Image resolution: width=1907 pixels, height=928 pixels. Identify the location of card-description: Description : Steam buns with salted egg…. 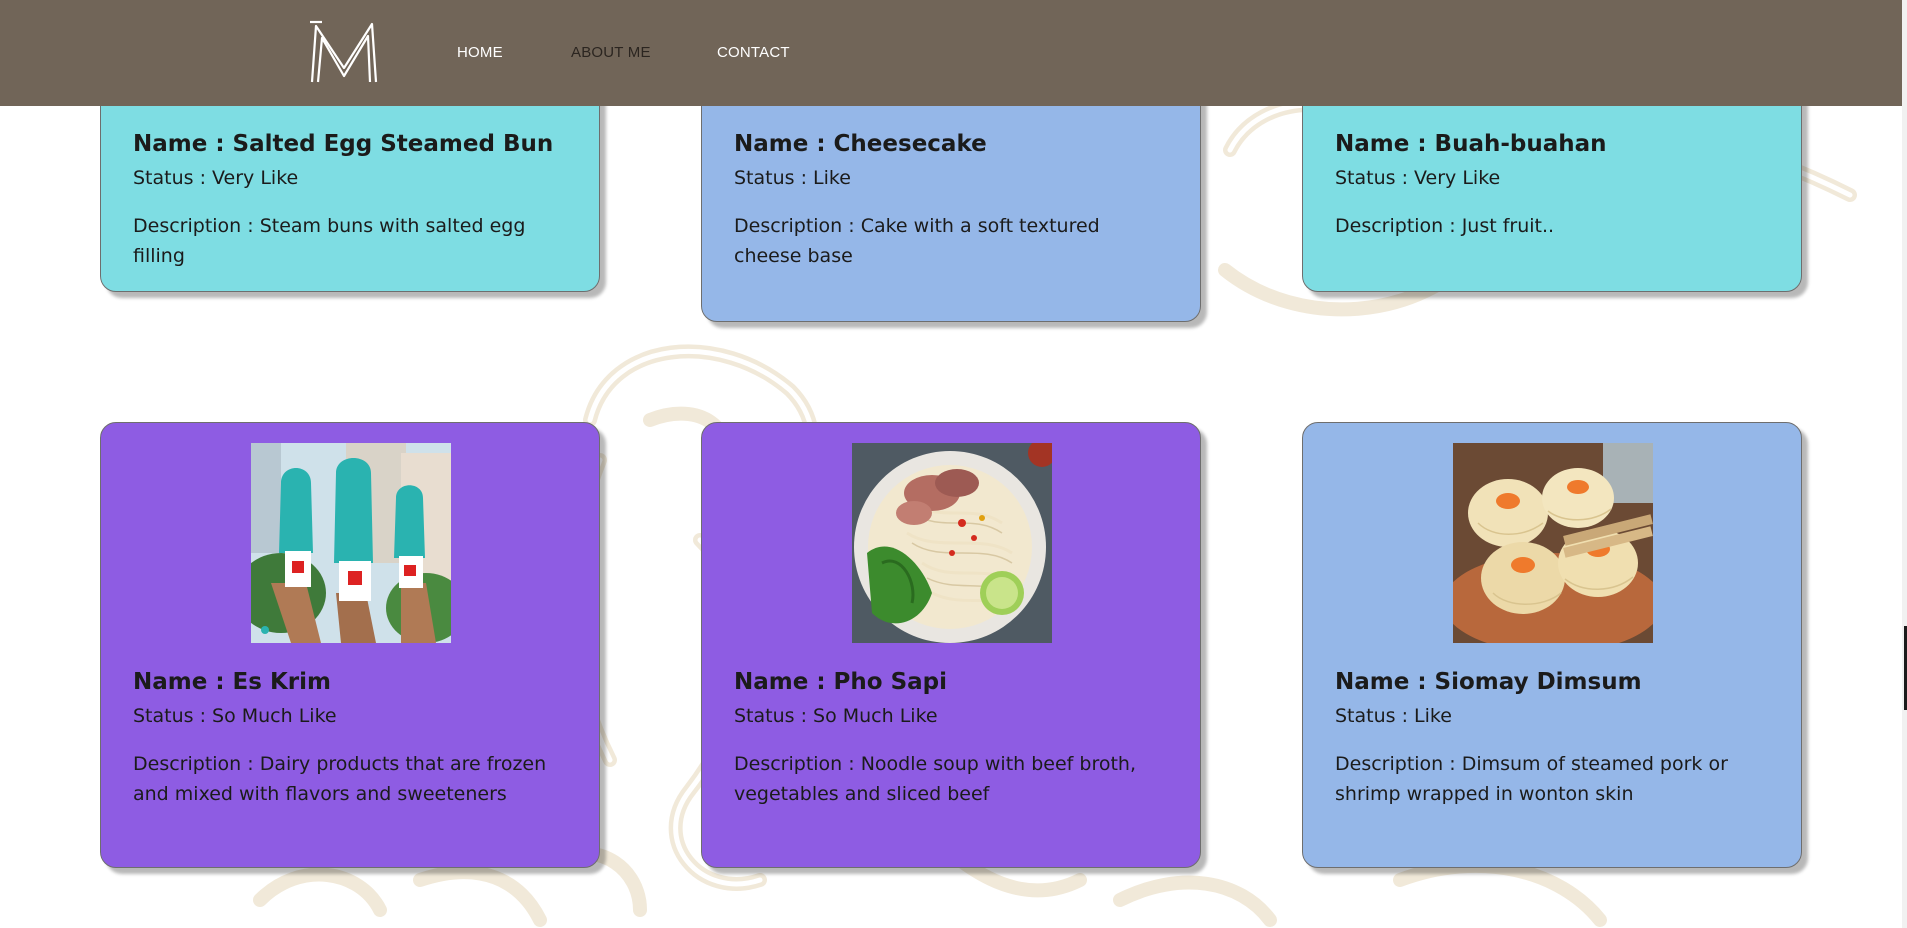
(329, 241).